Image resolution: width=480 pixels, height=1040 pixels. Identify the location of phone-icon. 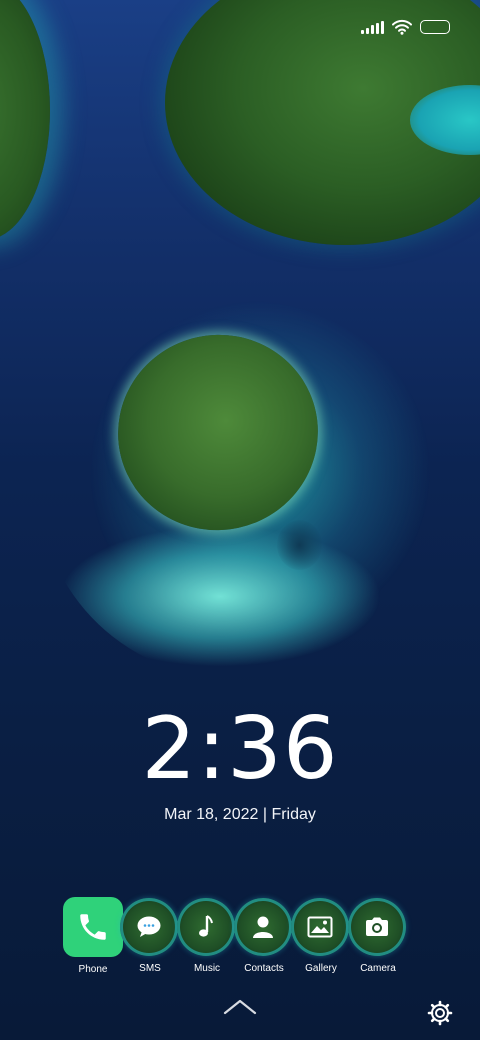
(93, 927).